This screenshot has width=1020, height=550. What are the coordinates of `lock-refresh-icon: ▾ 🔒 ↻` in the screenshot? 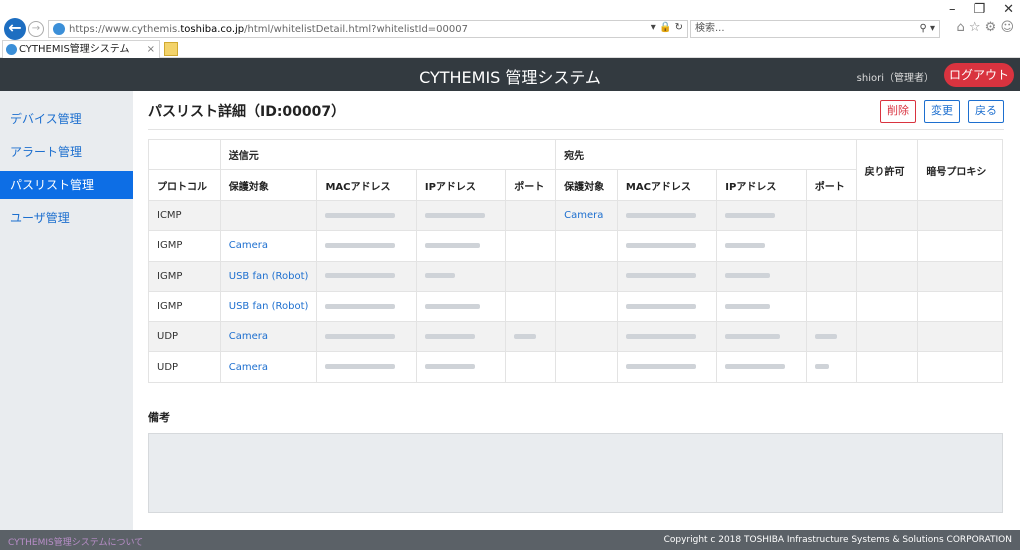 It's located at (667, 27).